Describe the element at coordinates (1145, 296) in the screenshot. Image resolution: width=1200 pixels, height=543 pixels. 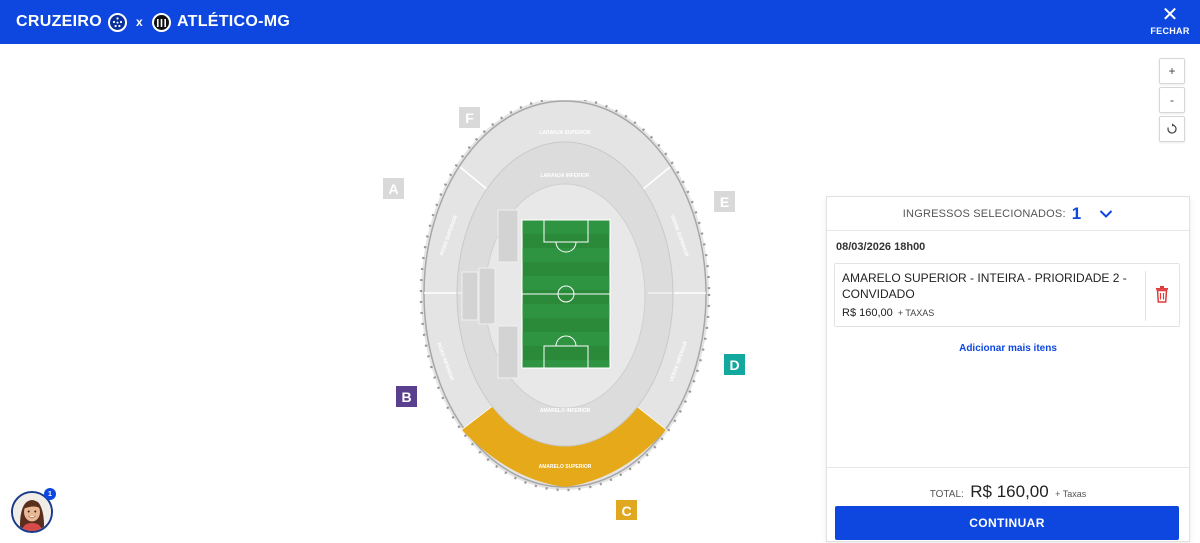
I see `ticket-divider` at that location.